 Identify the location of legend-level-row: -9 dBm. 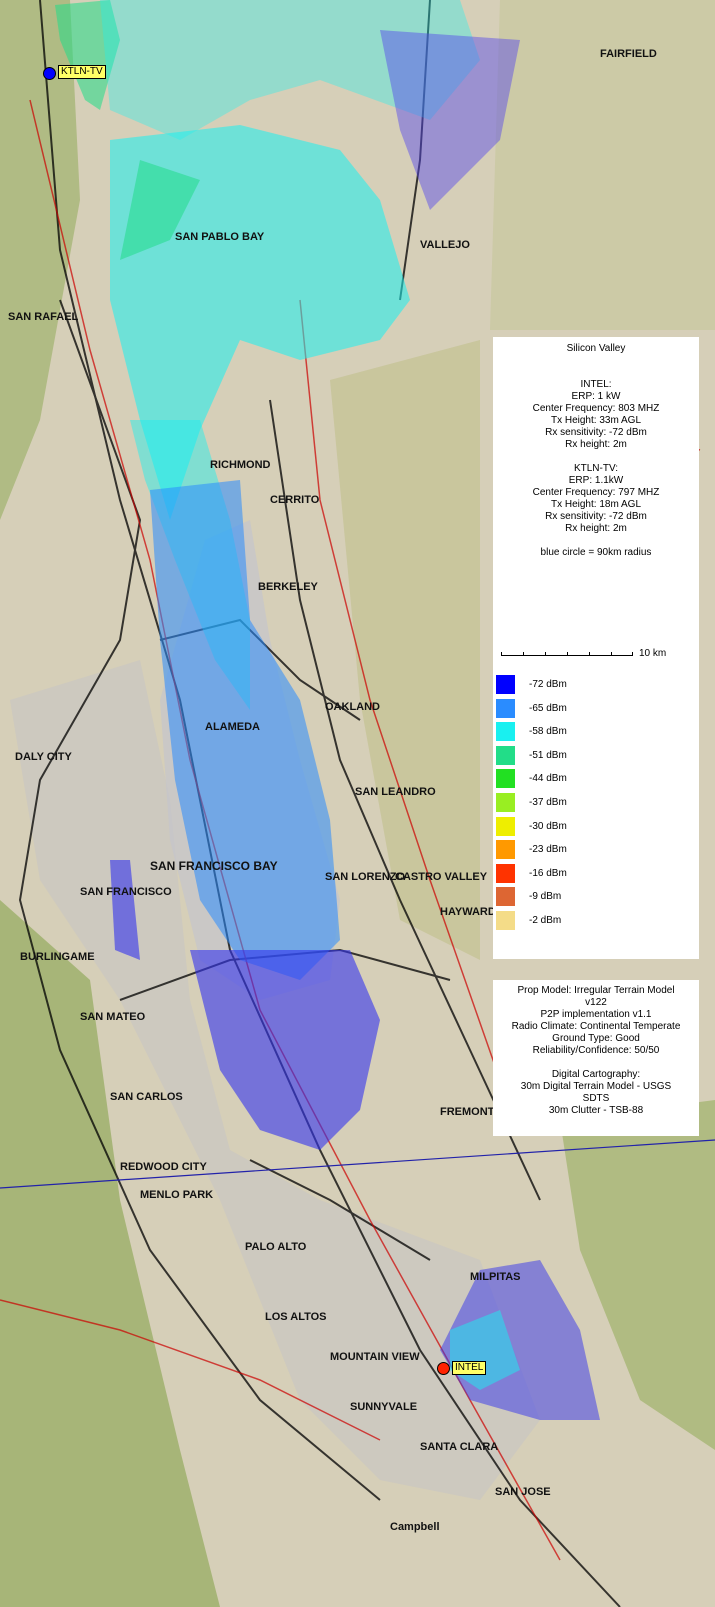
(596, 898).